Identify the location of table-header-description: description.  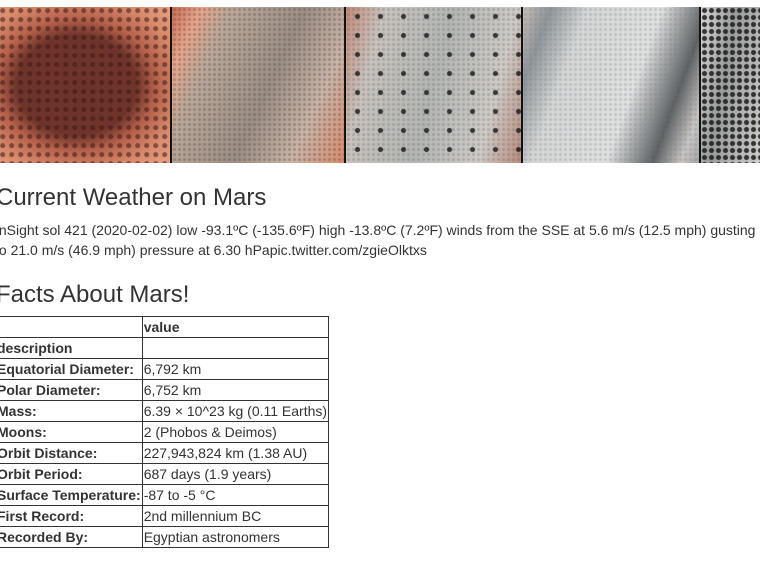
(71, 348).